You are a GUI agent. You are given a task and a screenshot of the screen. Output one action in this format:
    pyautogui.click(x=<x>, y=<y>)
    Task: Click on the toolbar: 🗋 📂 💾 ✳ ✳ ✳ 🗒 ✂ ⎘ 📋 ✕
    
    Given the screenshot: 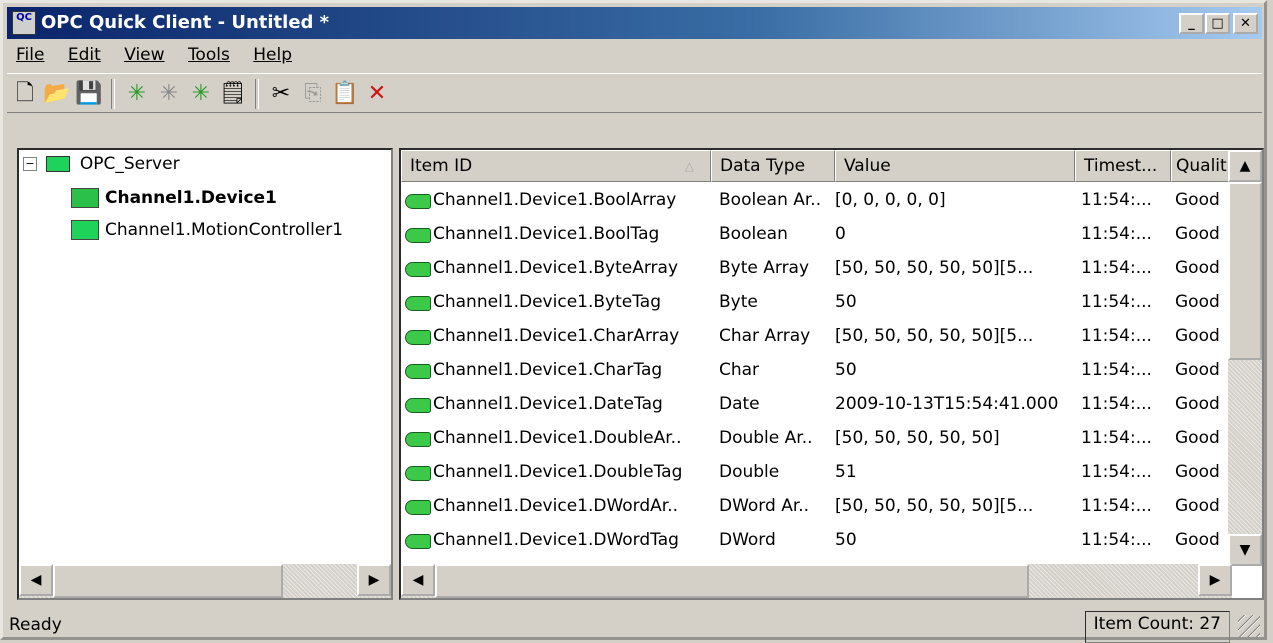 What is the action you would take?
    pyautogui.click(x=634, y=93)
    